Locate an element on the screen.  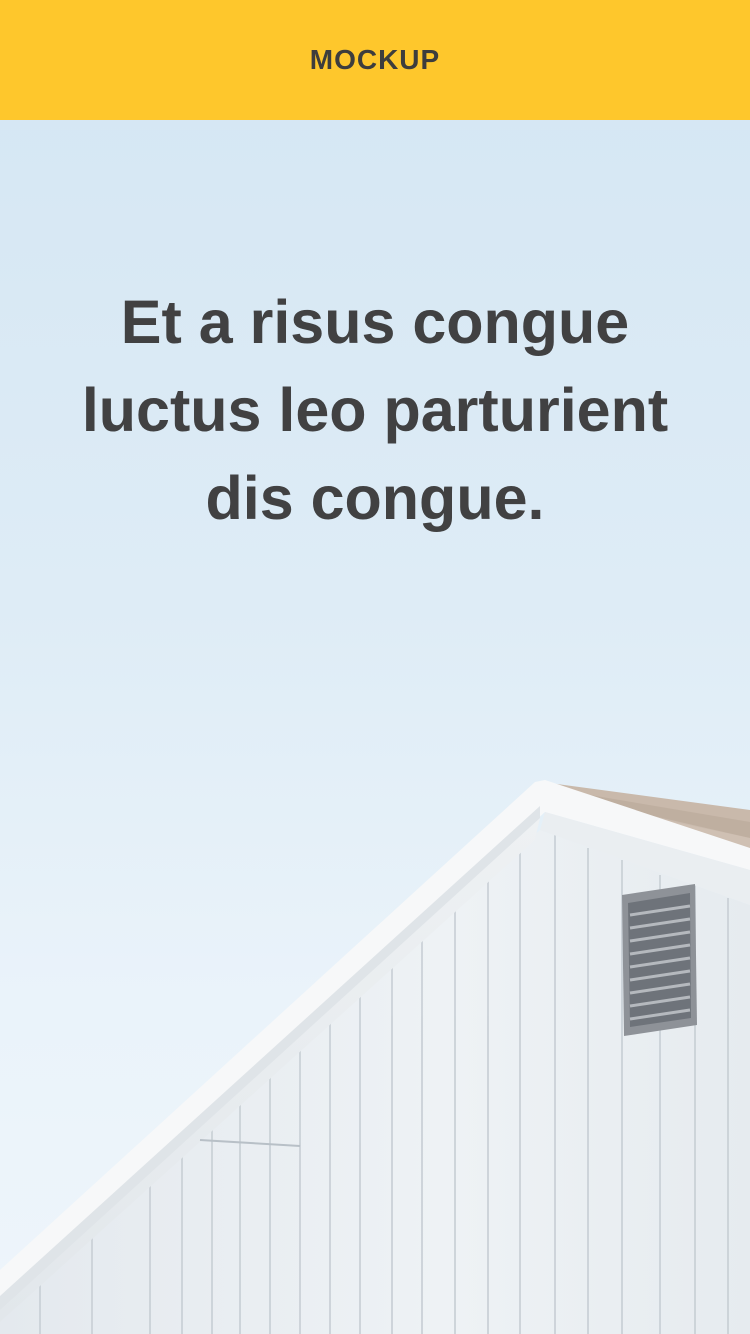
vent-icon is located at coordinates (659, 960).